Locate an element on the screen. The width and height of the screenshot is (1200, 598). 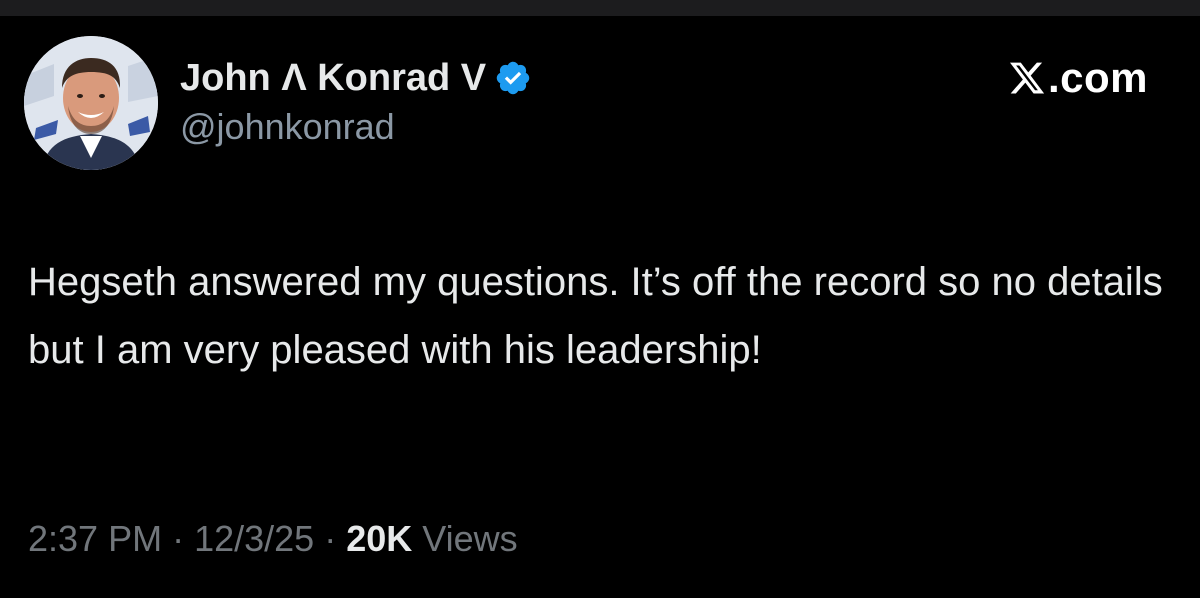
author-name-row: John Λ Konrad V is located at coordinates (356, 78).